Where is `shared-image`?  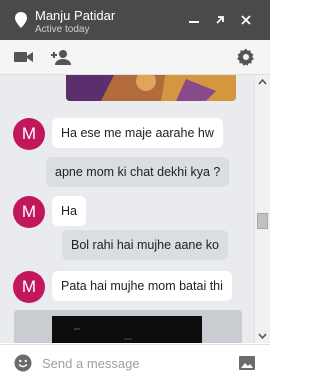
shared-image is located at coordinates (151, 88).